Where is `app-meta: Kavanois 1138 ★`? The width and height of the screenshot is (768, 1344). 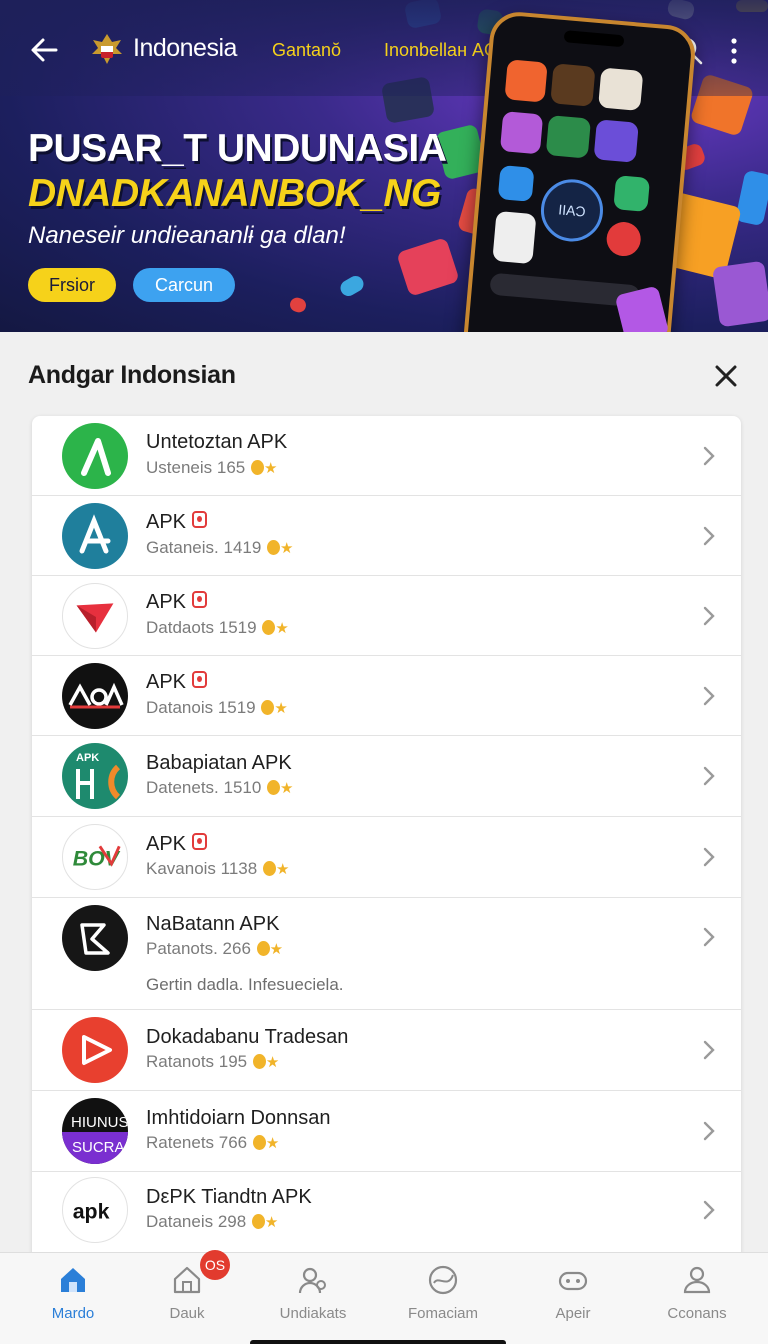 app-meta: Kavanois 1138 ★ is located at coordinates (218, 868).